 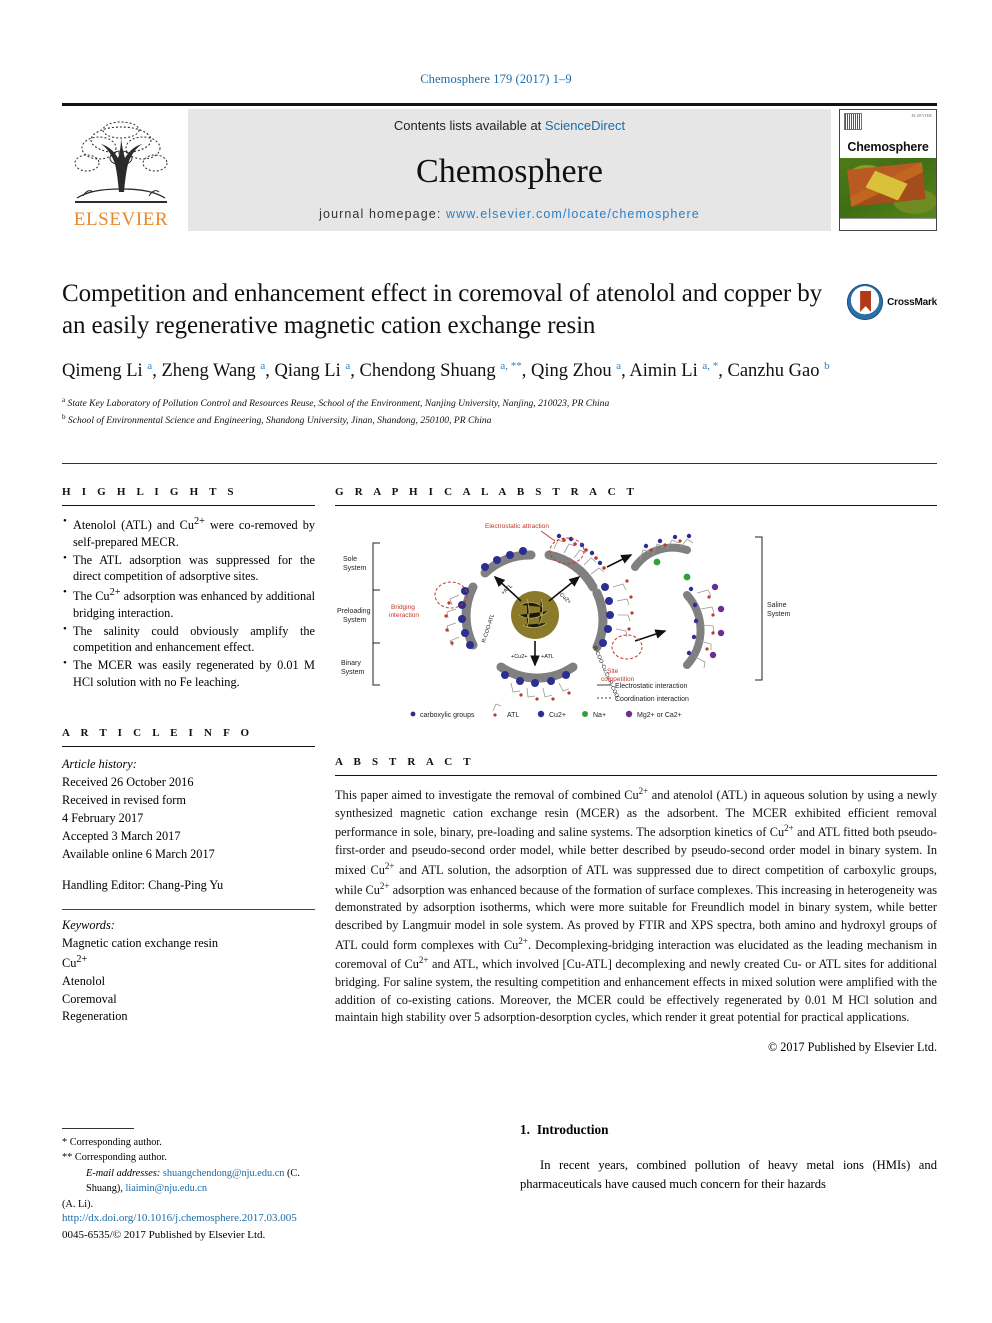 What do you see at coordinates (613, 671) in the screenshot?
I see `annotation-site-competition-label-1: Site` at bounding box center [613, 671].